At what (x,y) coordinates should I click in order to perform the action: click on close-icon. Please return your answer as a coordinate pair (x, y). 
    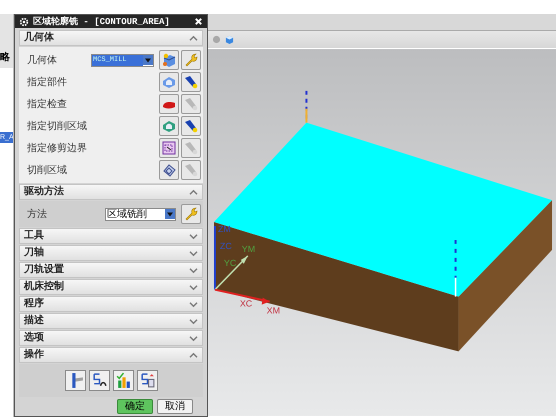
    Looking at the image, I should click on (198, 21).